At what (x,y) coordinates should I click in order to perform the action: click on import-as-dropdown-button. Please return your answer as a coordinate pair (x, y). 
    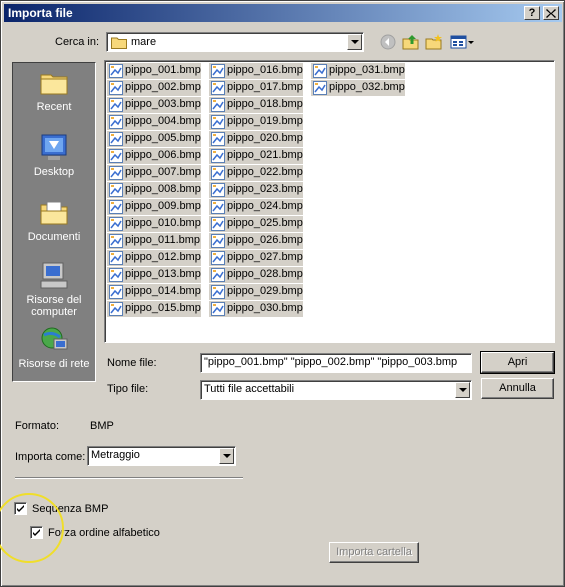
    Looking at the image, I should click on (226, 456).